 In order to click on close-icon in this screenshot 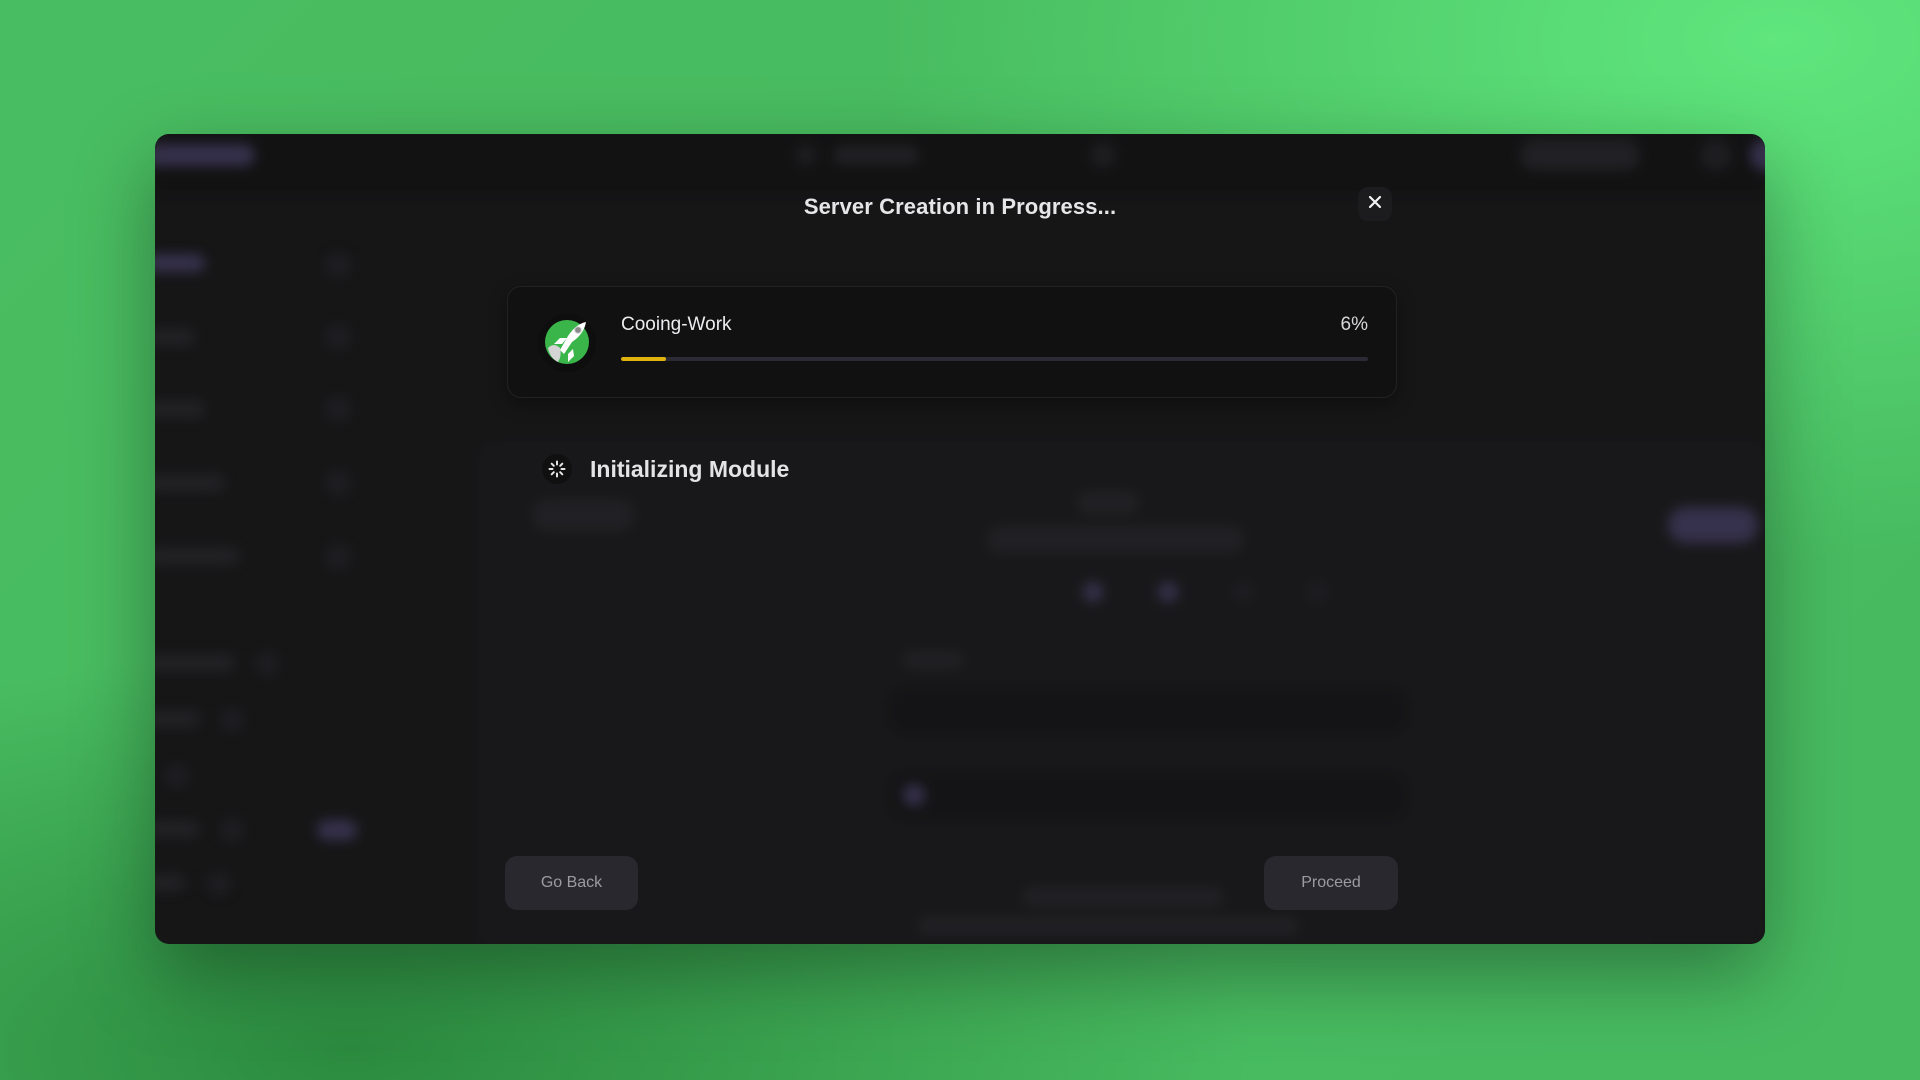, I will do `click(1375, 204)`.